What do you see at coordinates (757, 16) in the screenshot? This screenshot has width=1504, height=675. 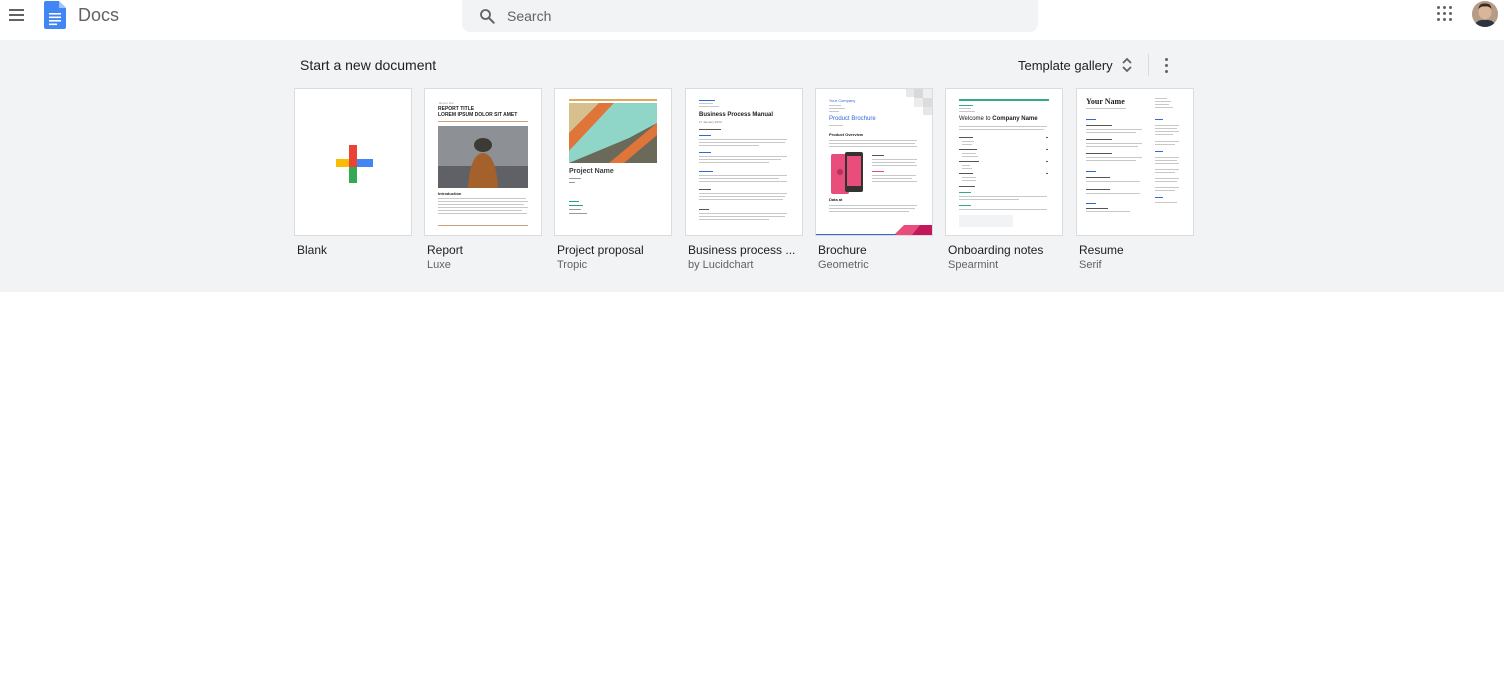 I see `search-input` at bounding box center [757, 16].